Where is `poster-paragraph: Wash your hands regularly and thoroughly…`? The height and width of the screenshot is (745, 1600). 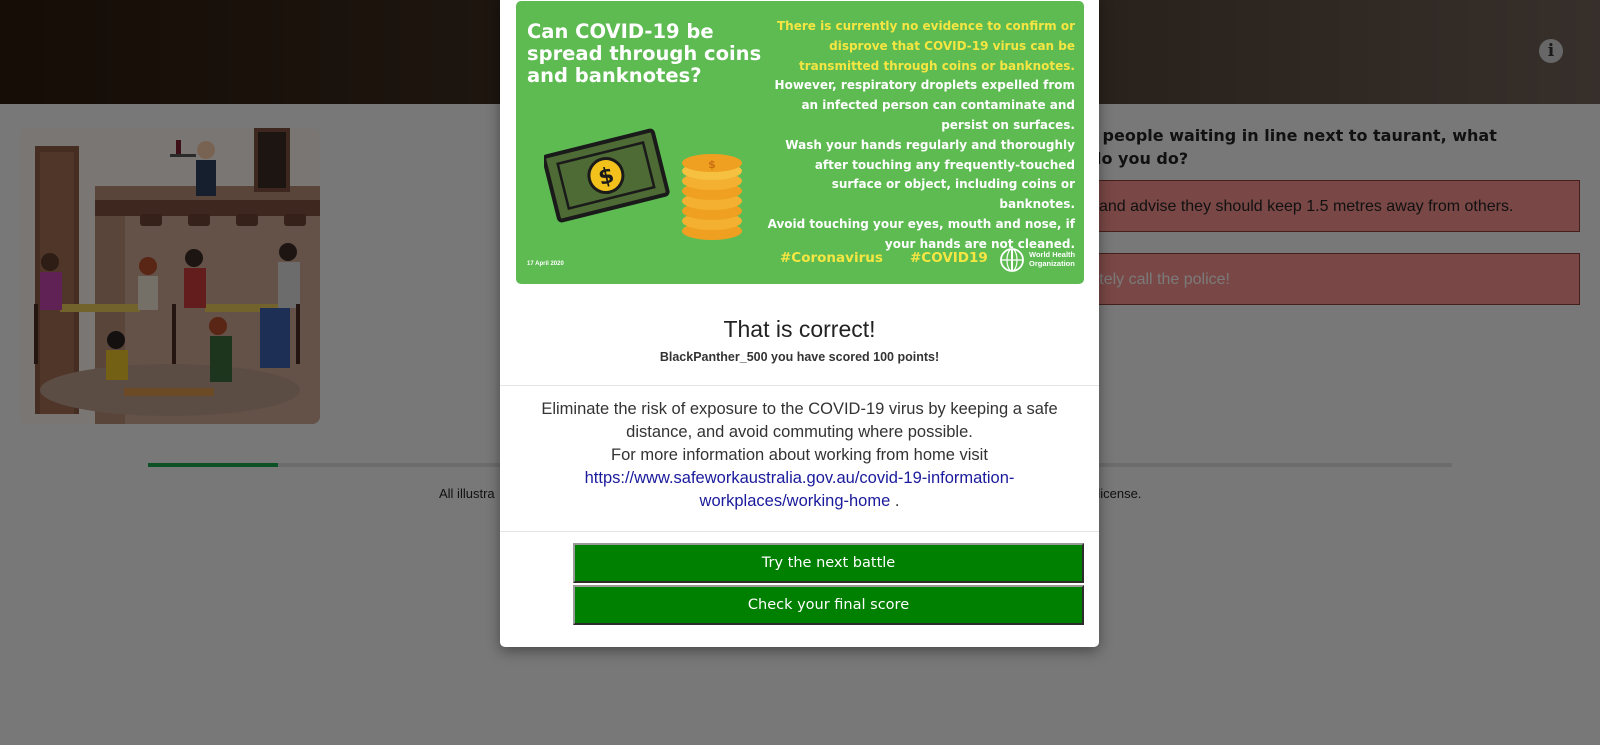 poster-paragraph: Wash your hands regularly and thoroughly… is located at coordinates (930, 174).